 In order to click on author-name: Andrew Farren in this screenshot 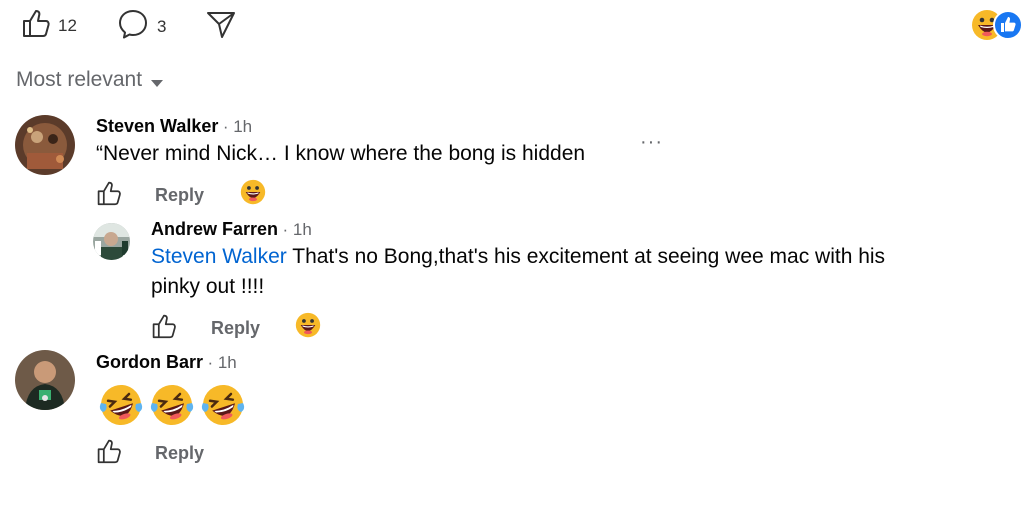, I will do `click(214, 229)`.